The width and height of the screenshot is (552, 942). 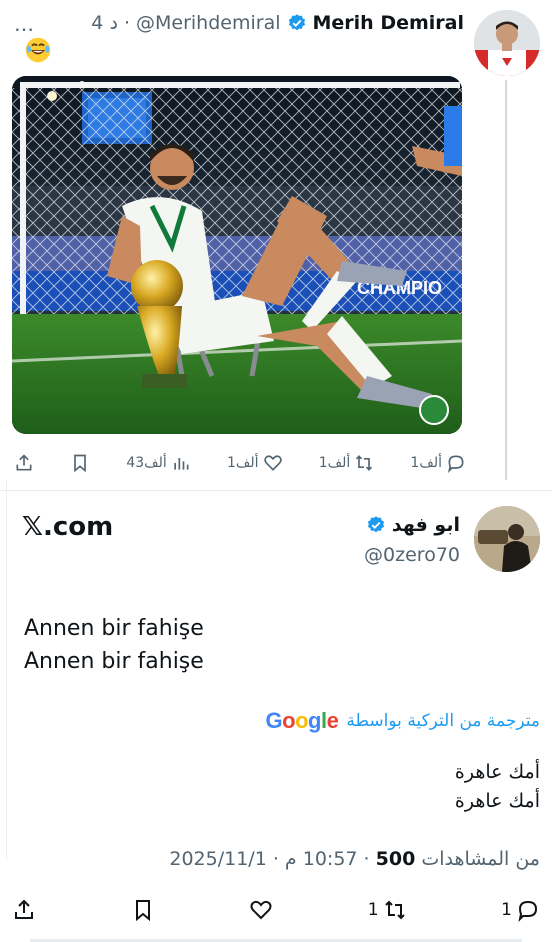 I want to click on reply-author-avatar, so click(x=507, y=539).